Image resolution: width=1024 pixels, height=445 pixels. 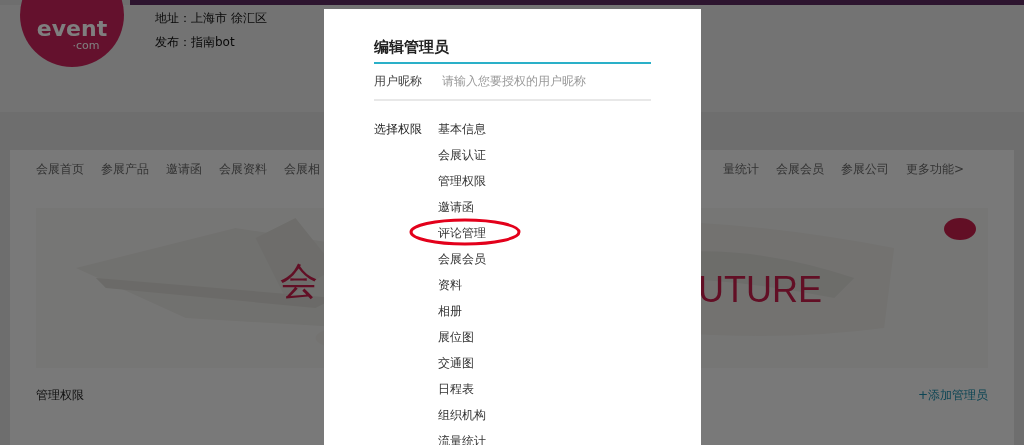 What do you see at coordinates (760, 290) in the screenshot?
I see `banner-text: UTURE` at bounding box center [760, 290].